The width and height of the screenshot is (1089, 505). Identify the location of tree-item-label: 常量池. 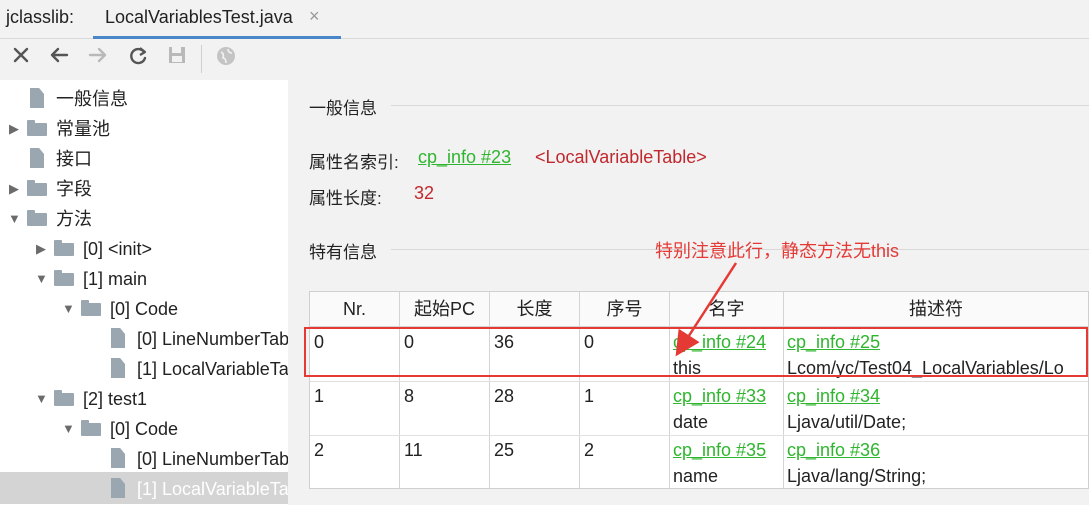
(83, 129).